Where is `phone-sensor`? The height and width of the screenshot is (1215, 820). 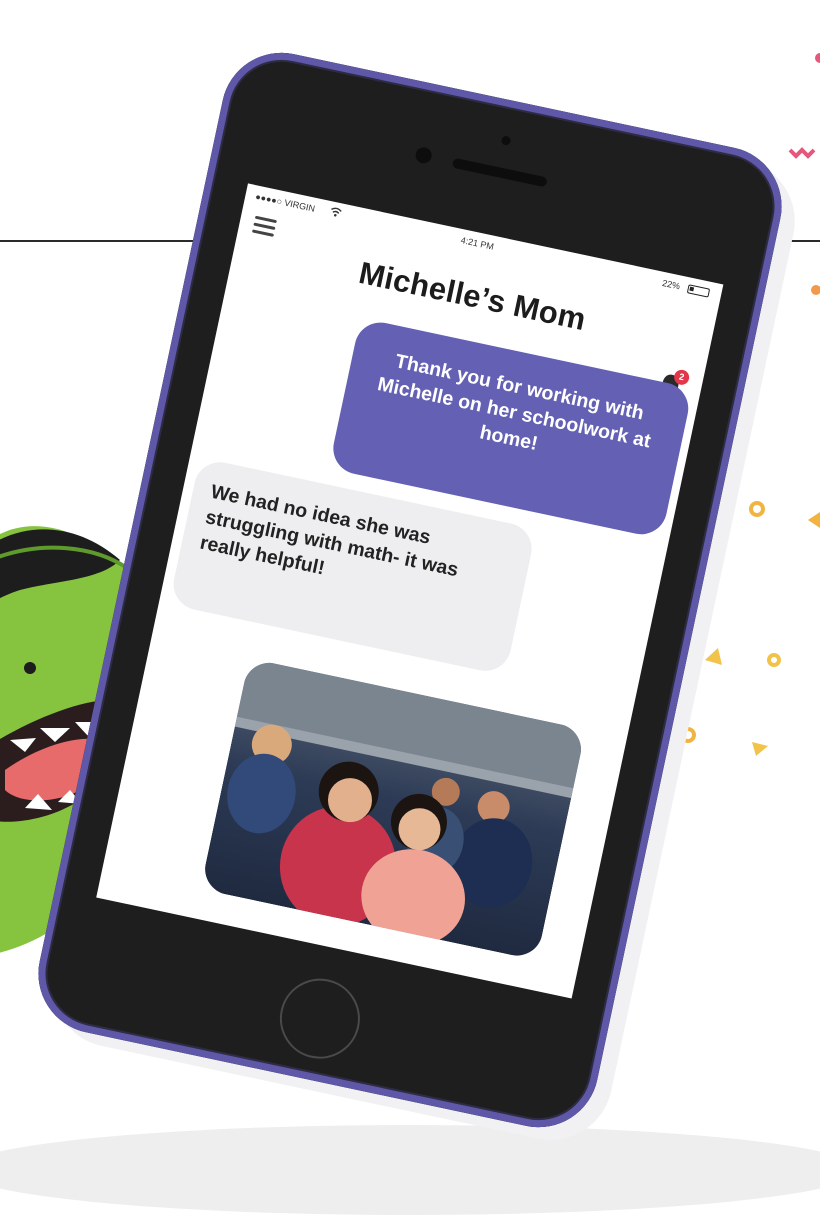 phone-sensor is located at coordinates (506, 140).